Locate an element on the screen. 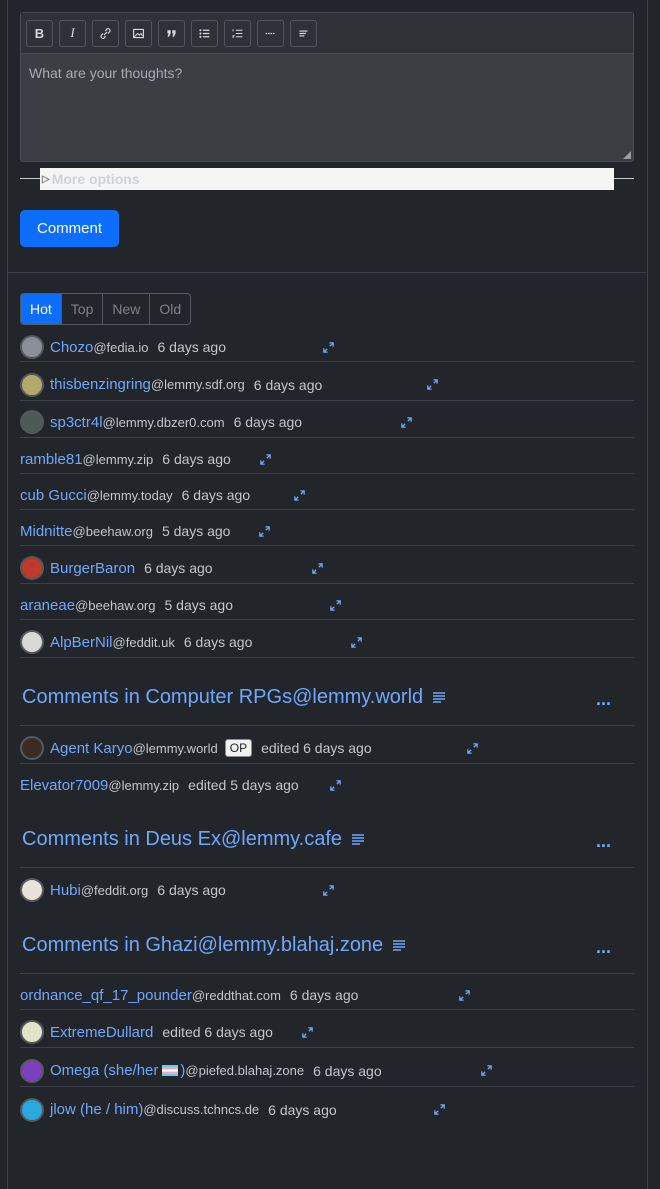  sort-tab-old: Old is located at coordinates (169, 309).